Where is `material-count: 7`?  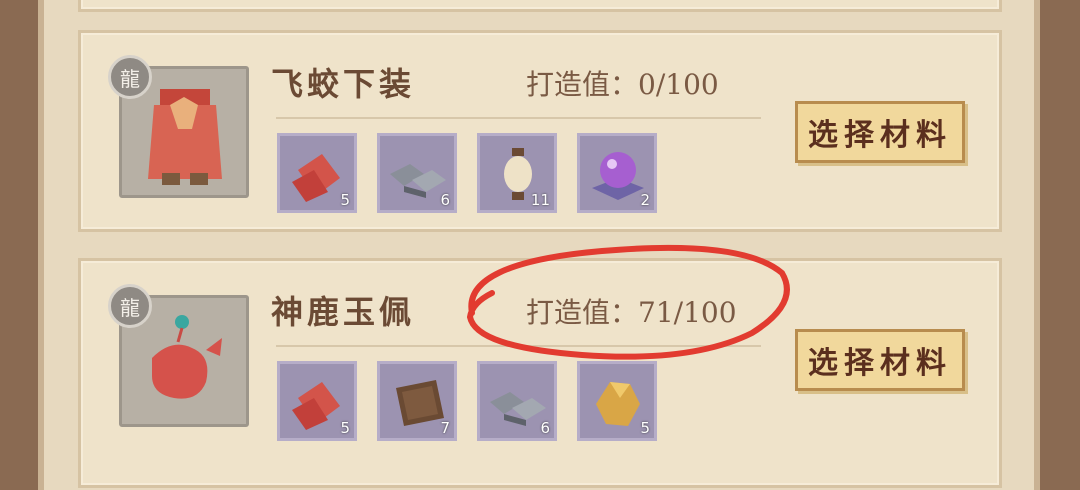 material-count: 7 is located at coordinates (445, 428).